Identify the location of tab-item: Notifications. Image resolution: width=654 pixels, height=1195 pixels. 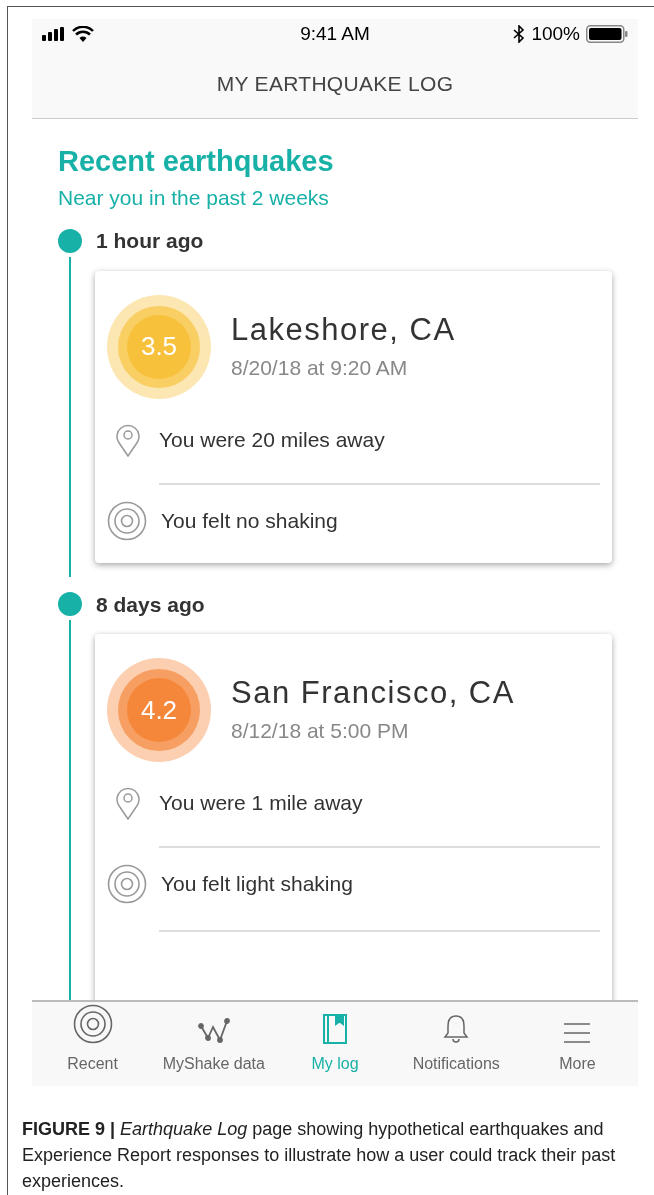
(456, 1044).